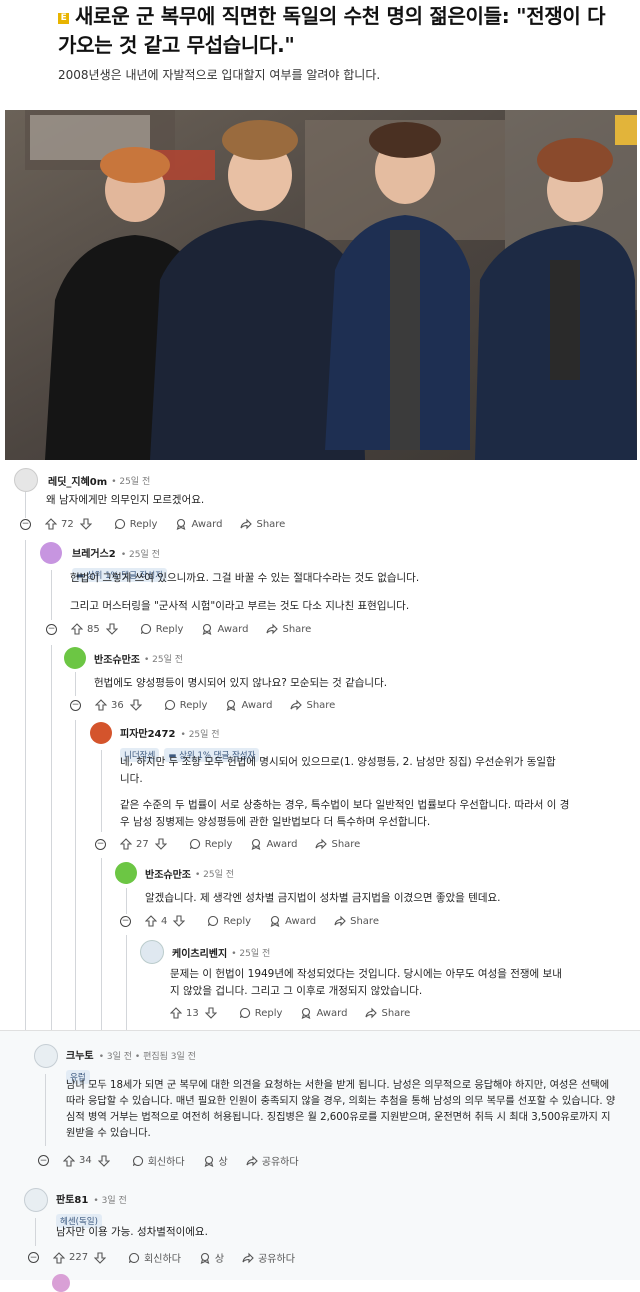 This screenshot has height=1292, width=640. I want to click on vote-count: 36, so click(117, 705).